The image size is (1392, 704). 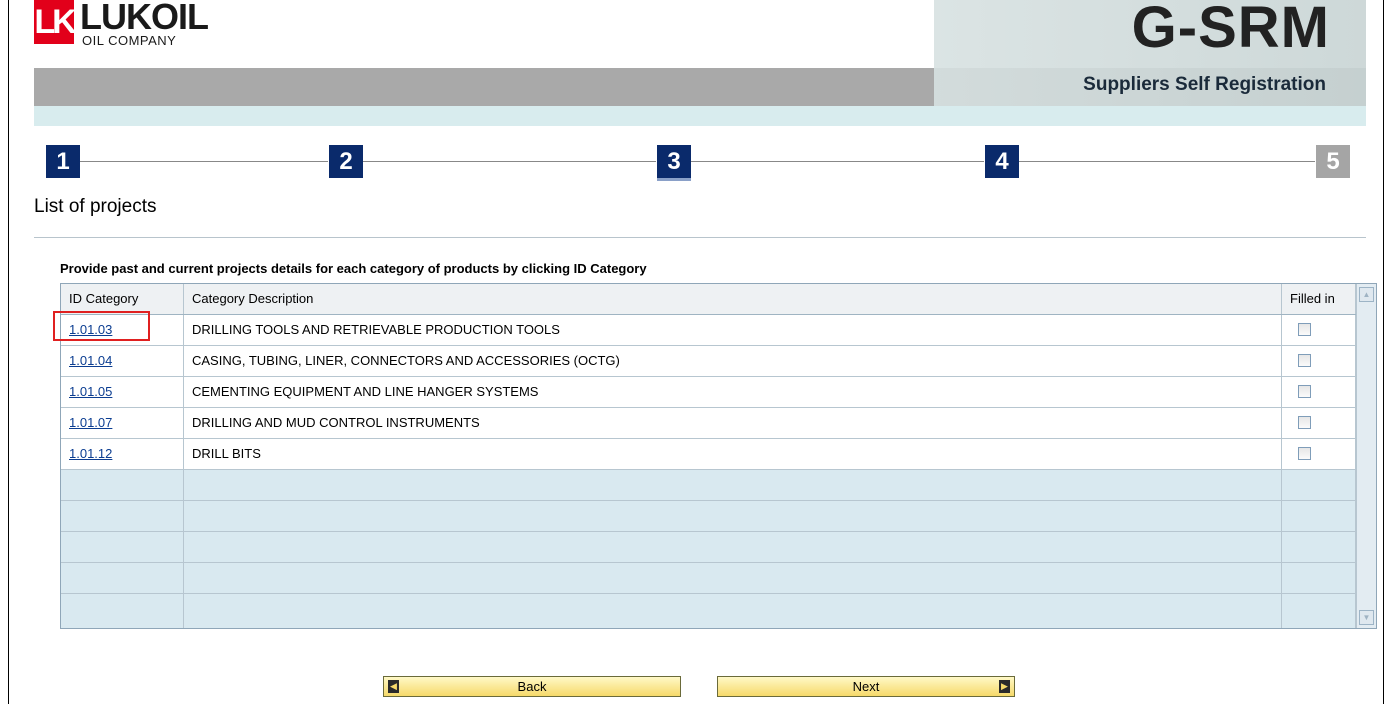 What do you see at coordinates (1002, 161) in the screenshot?
I see `step-4: 4` at bounding box center [1002, 161].